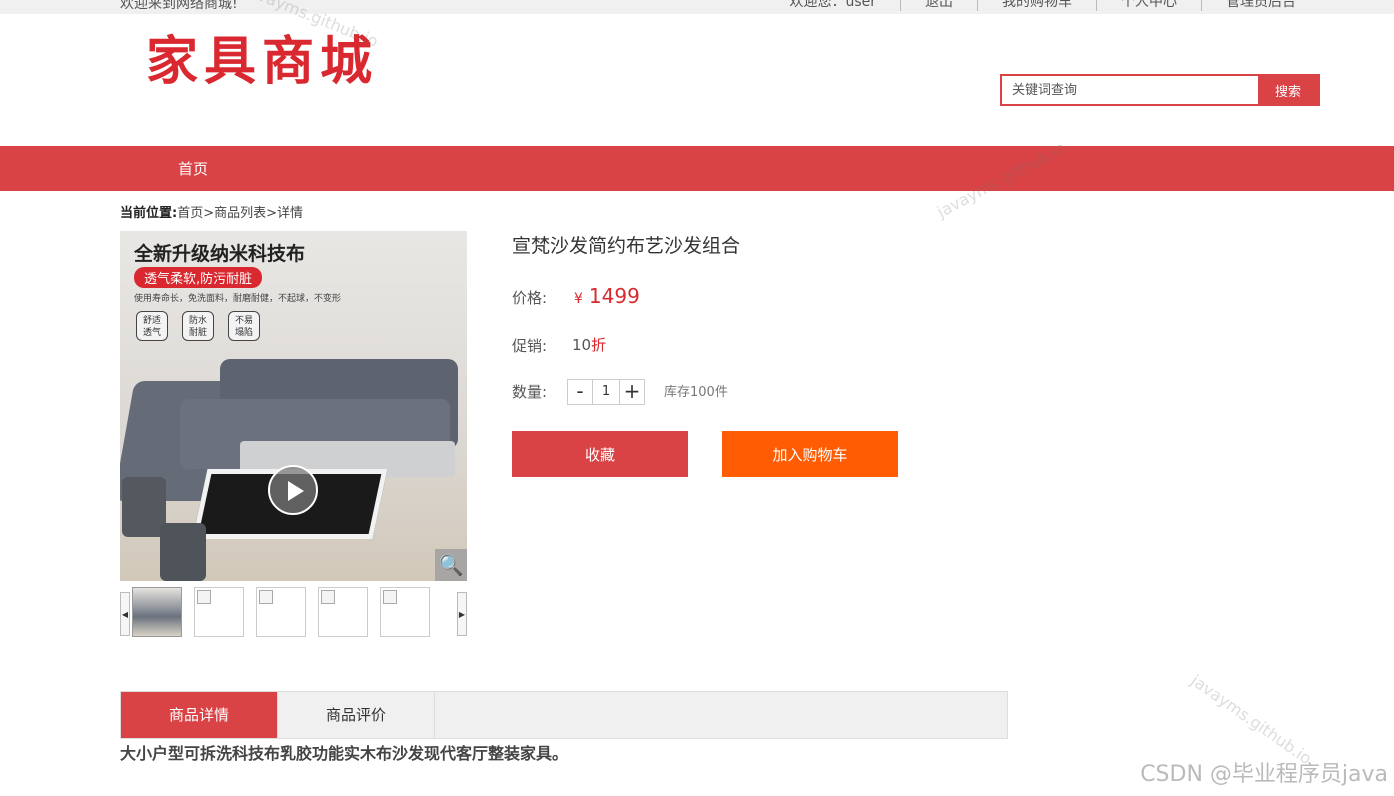 This screenshot has width=1394, height=796. What do you see at coordinates (149, 213) in the screenshot?
I see `breadcrumb-label: 当前位置:` at bounding box center [149, 213].